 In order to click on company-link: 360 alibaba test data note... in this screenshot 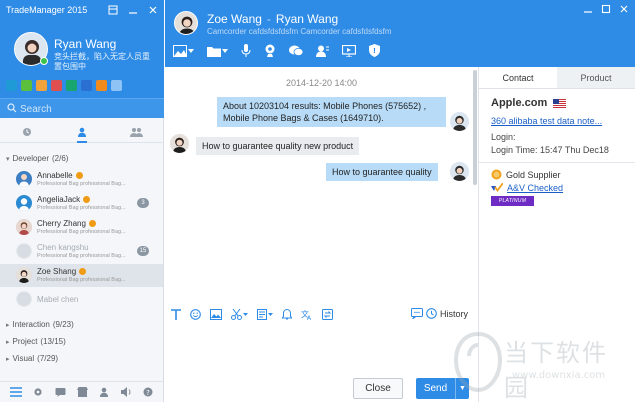, I will do `click(557, 121)`.